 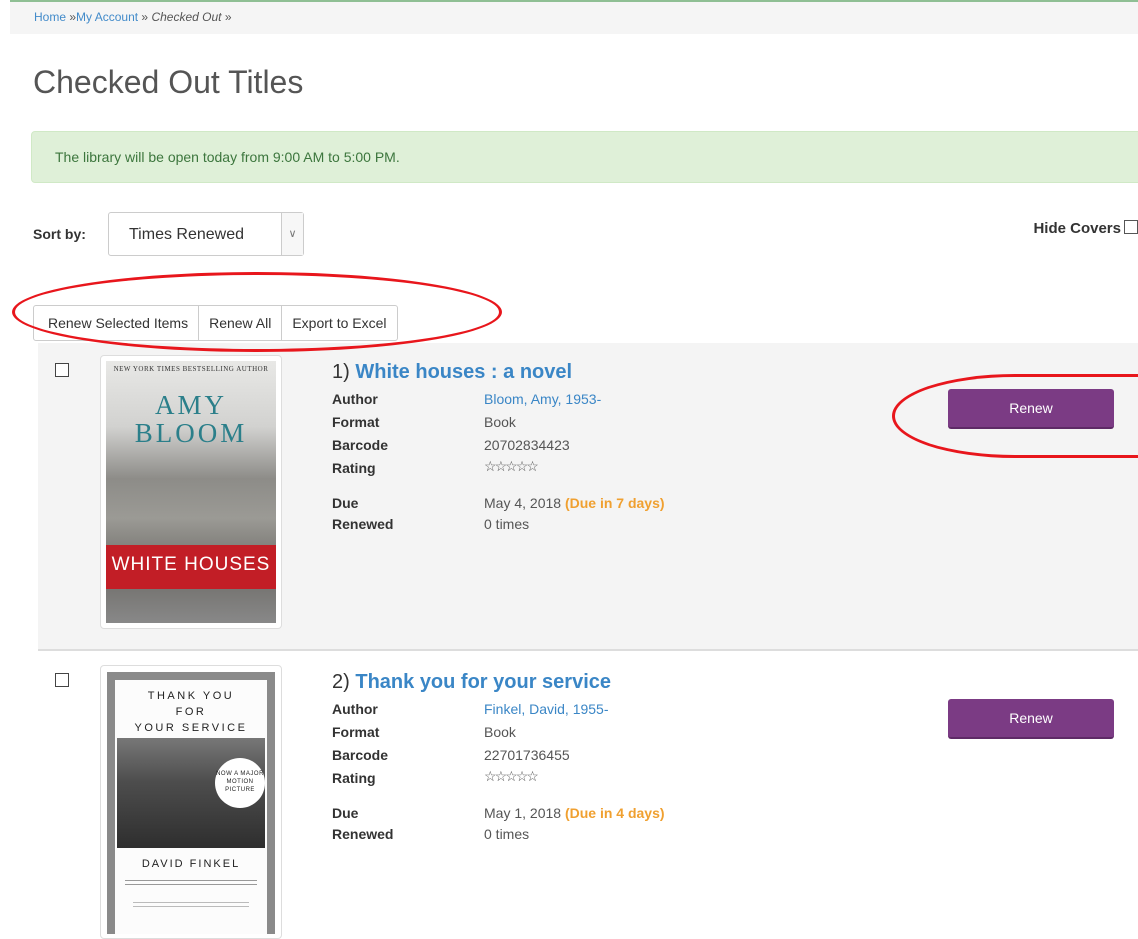 I want to click on cover-tagline: NEW YORK TIMES BESTSELLING AUTHOR, so click(x=191, y=369).